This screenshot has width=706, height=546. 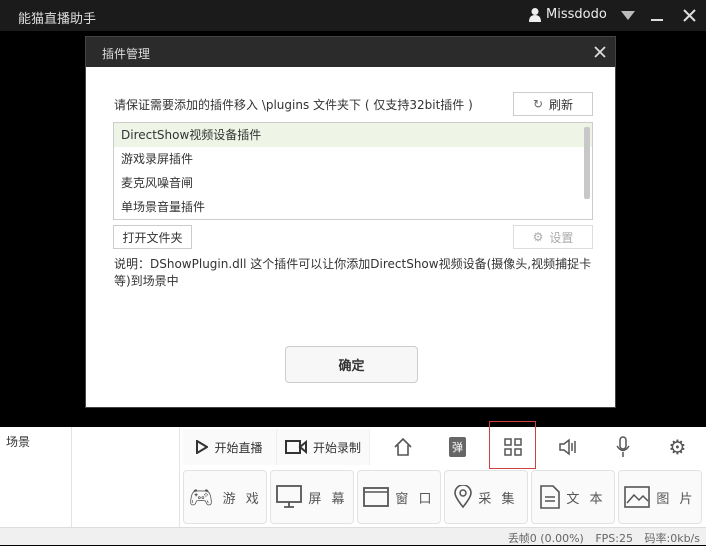 I want to click on source-image-button: 图 片, so click(x=660, y=497).